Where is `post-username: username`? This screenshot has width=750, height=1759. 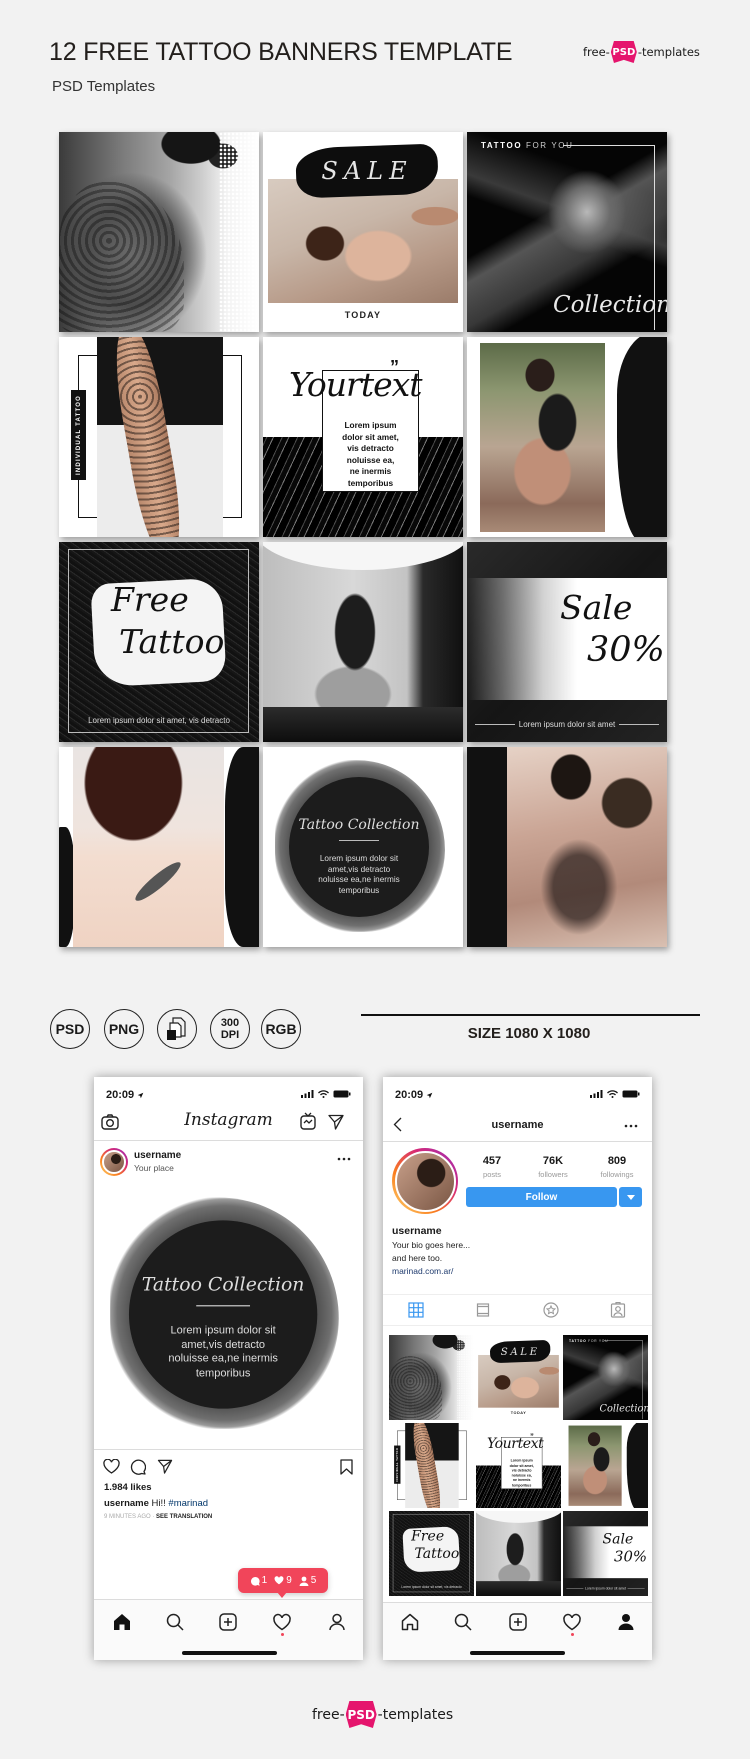 post-username: username is located at coordinates (157, 1155).